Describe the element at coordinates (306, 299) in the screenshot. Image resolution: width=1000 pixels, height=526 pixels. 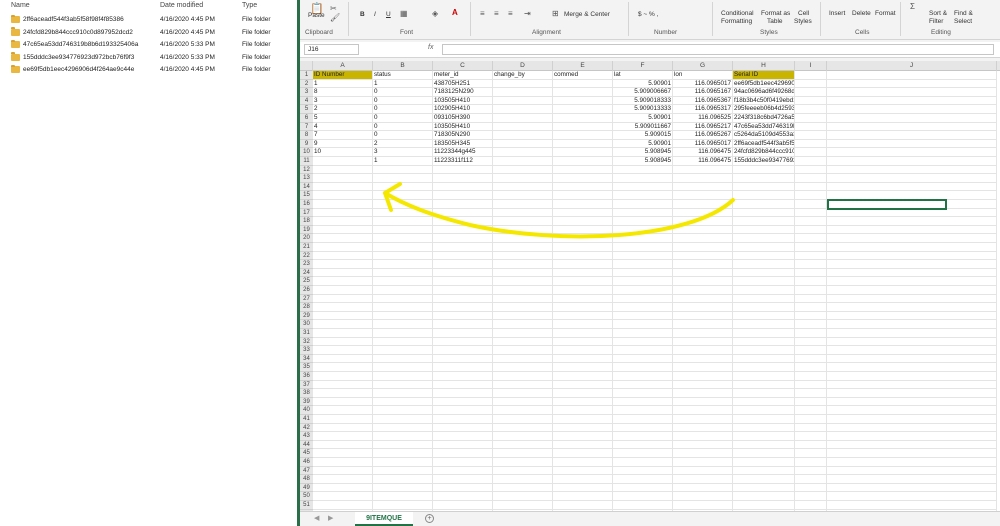
I see `row-header: 27` at that location.